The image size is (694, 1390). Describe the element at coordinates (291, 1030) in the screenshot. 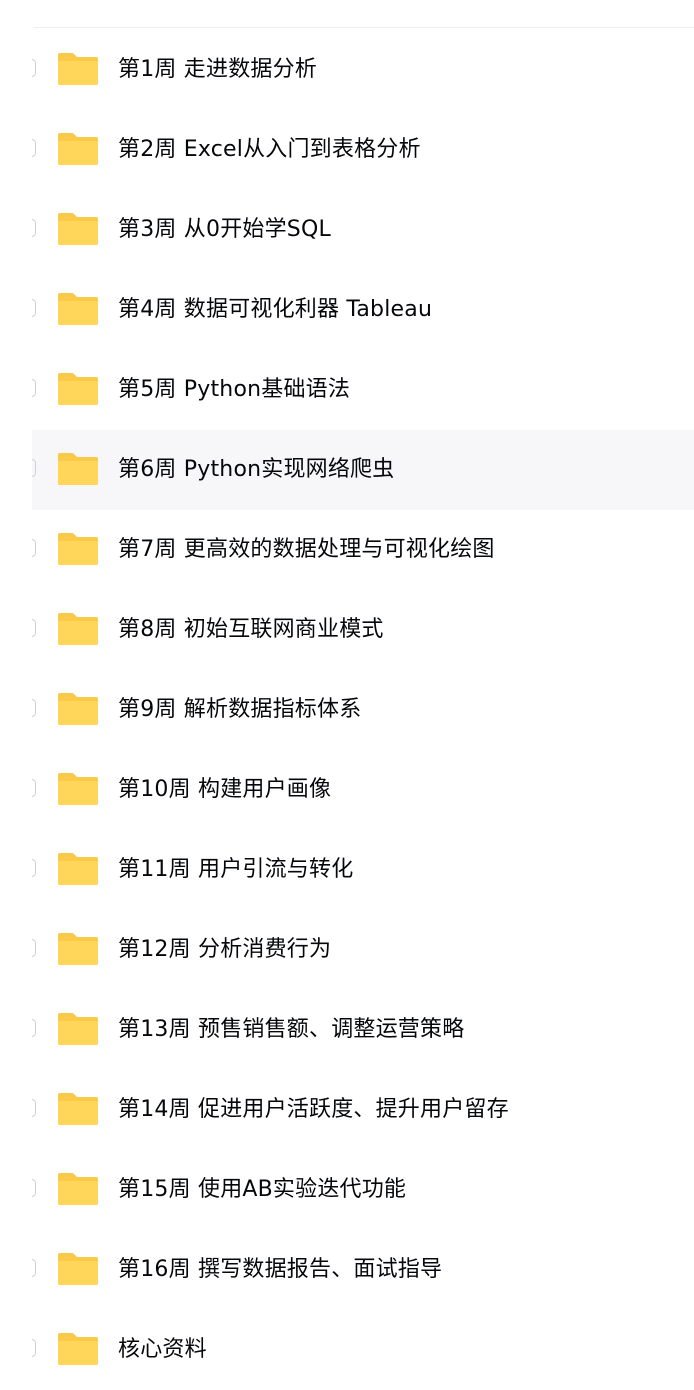

I see `file-name: 第13周 预售销售额、调整运营策略` at that location.